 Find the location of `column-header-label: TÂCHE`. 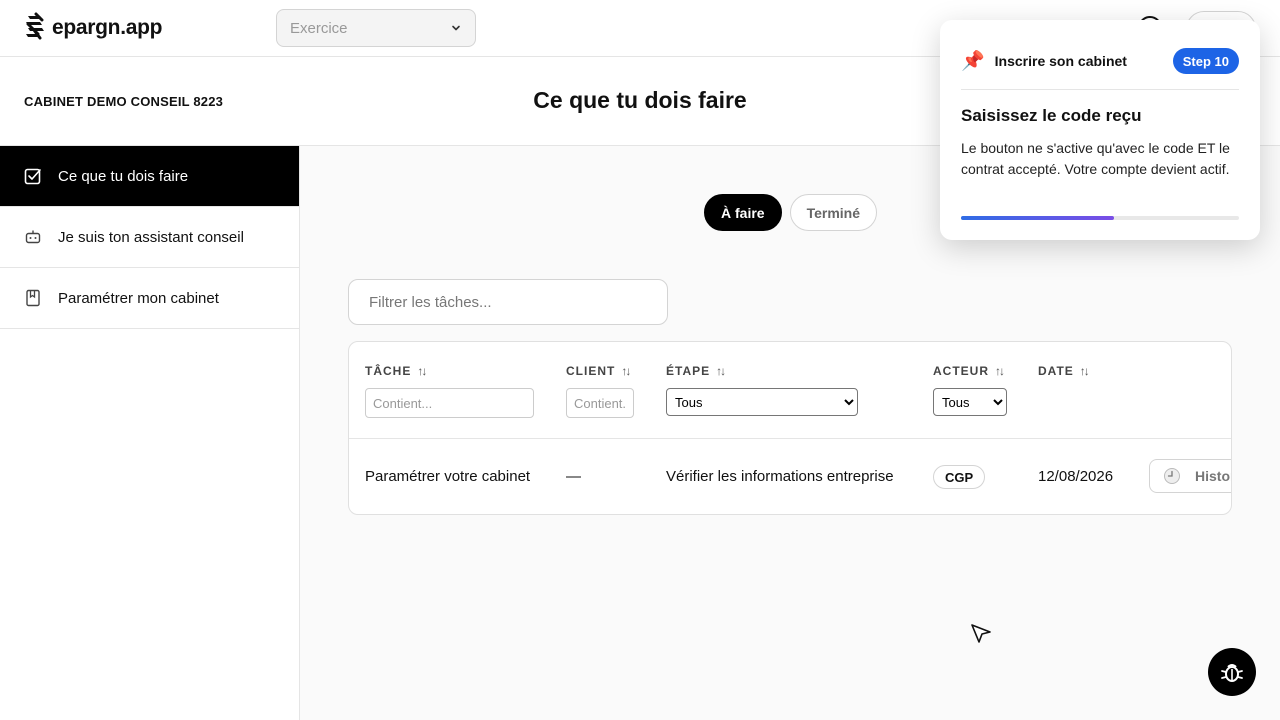

column-header-label: TÂCHE is located at coordinates (388, 371).